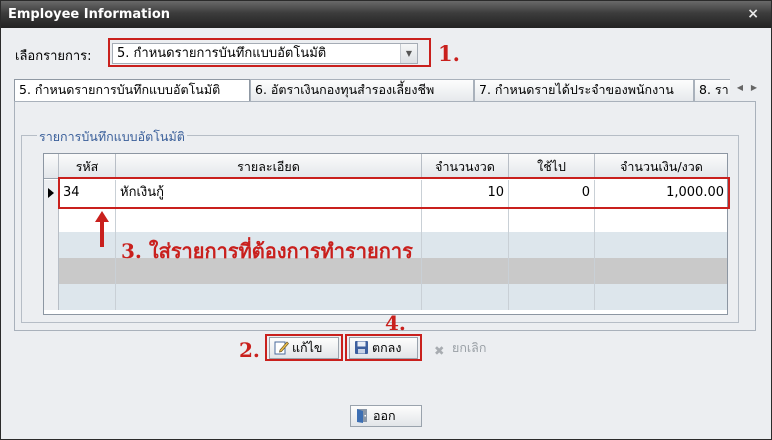 This screenshot has height=440, width=772. Describe the element at coordinates (740, 88) in the screenshot. I see `tab-scroll-left-icon: ◀` at that location.